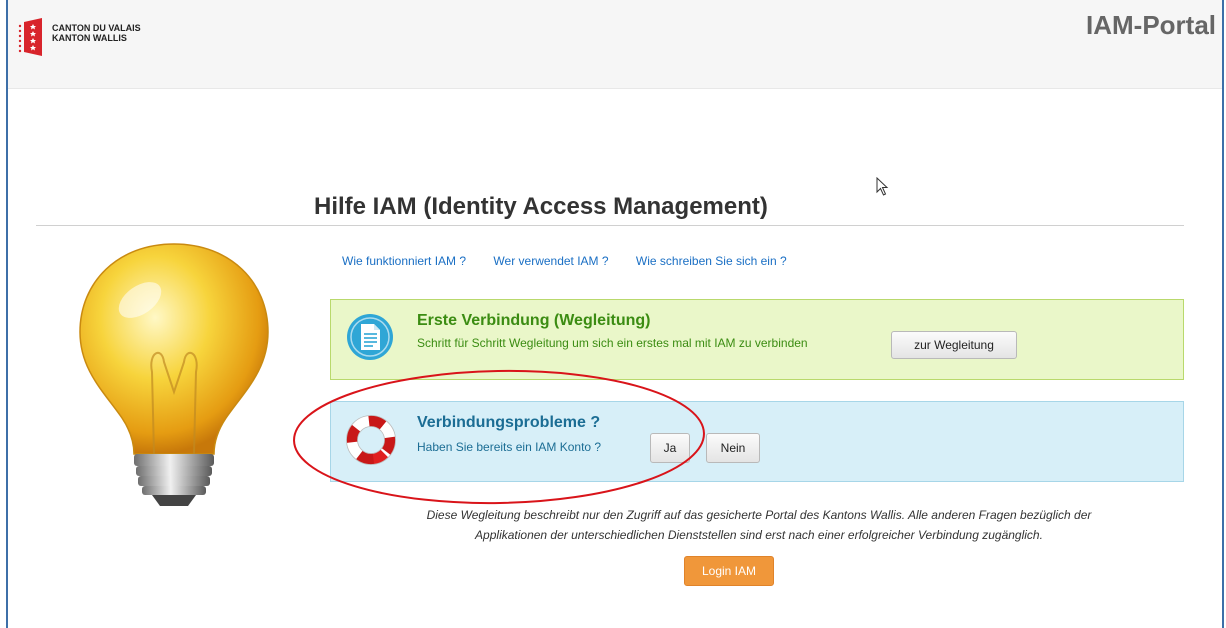 This screenshot has width=1226, height=628. What do you see at coordinates (1223, 314) in the screenshot?
I see `frame-right-border` at bounding box center [1223, 314].